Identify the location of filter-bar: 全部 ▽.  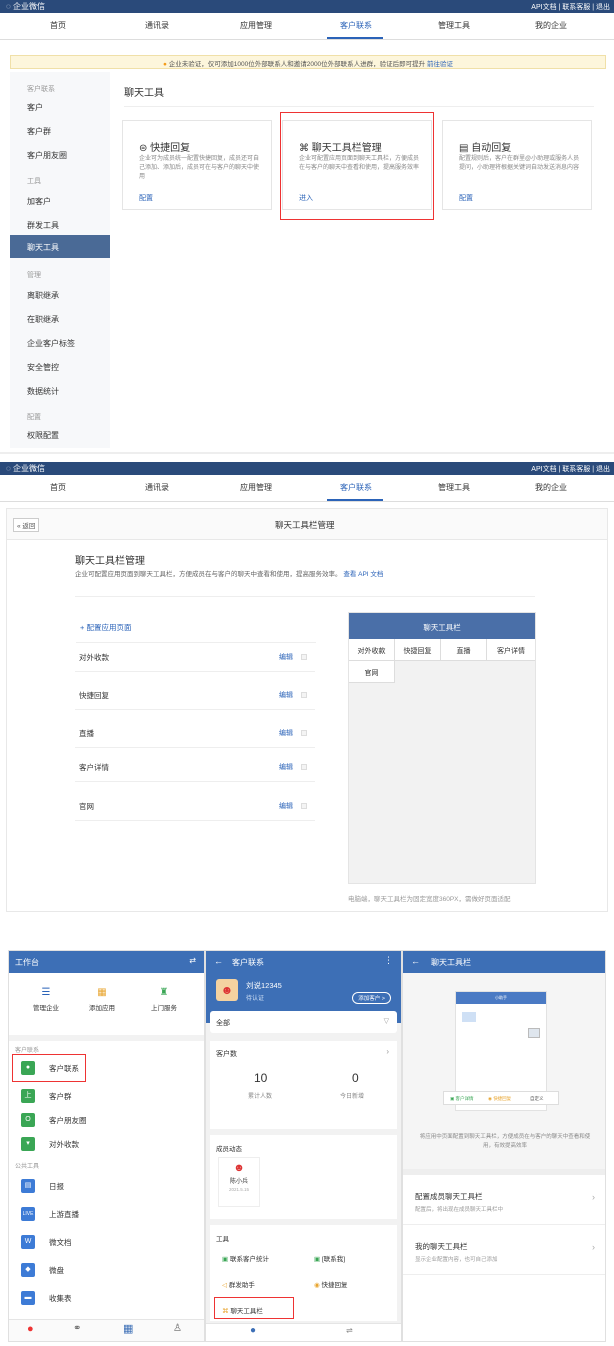
(303, 1022).